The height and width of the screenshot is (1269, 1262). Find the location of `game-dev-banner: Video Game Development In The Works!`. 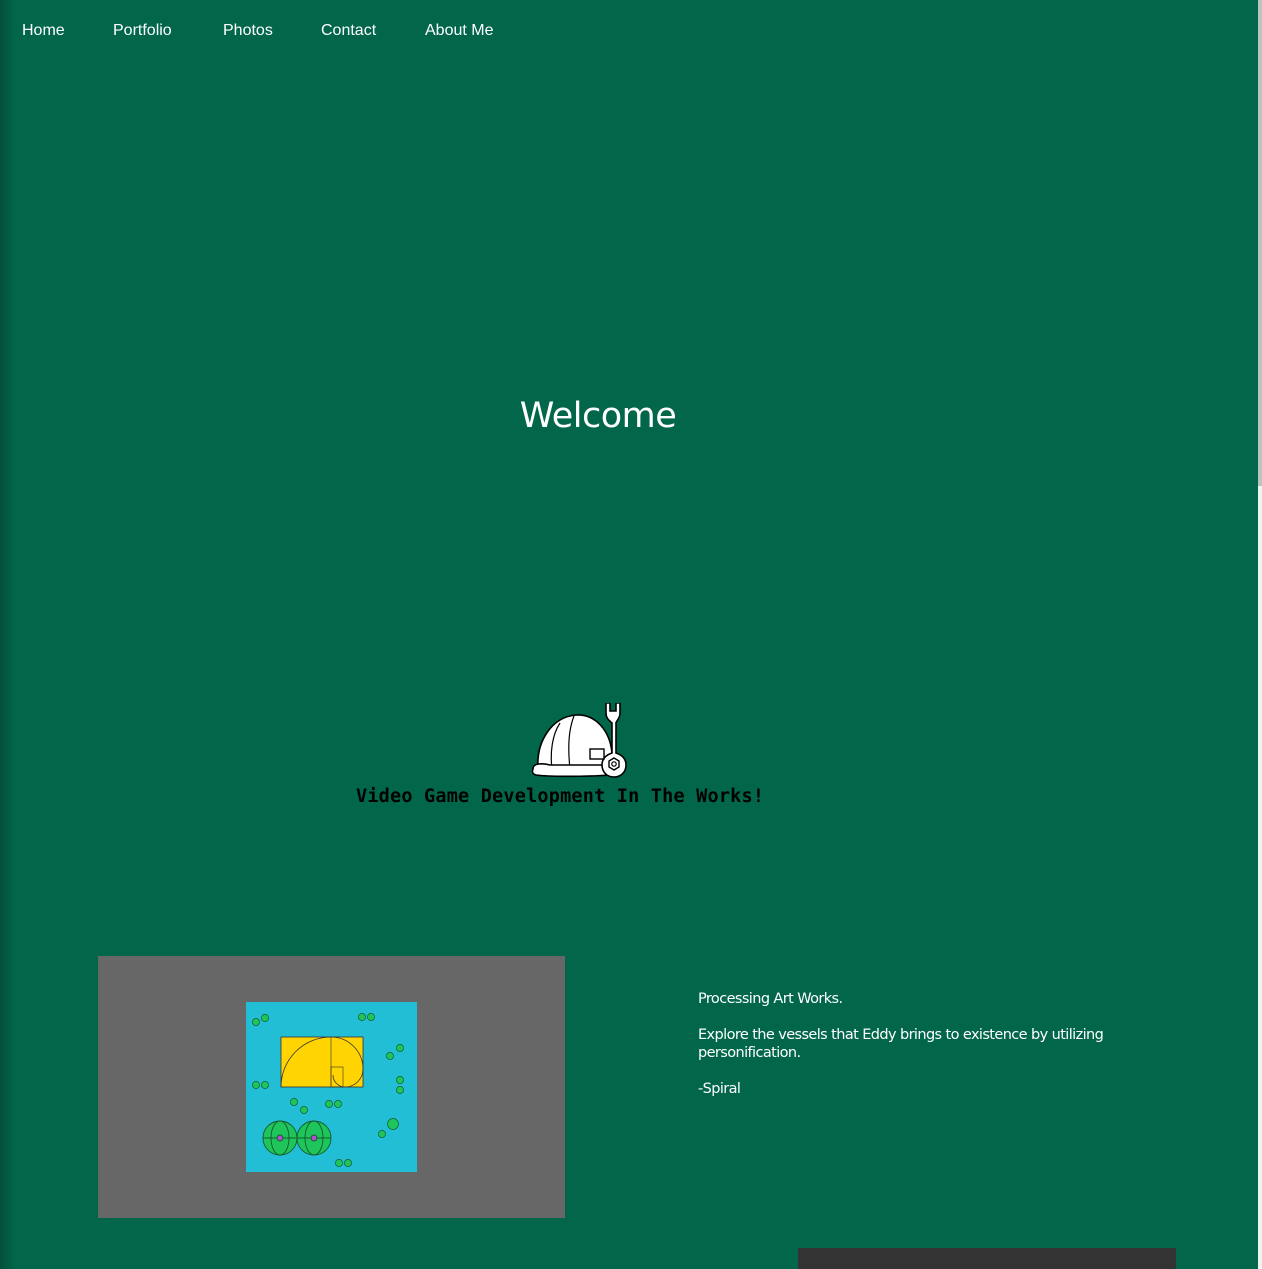

game-dev-banner: Video Game Development In The Works! is located at coordinates (560, 796).